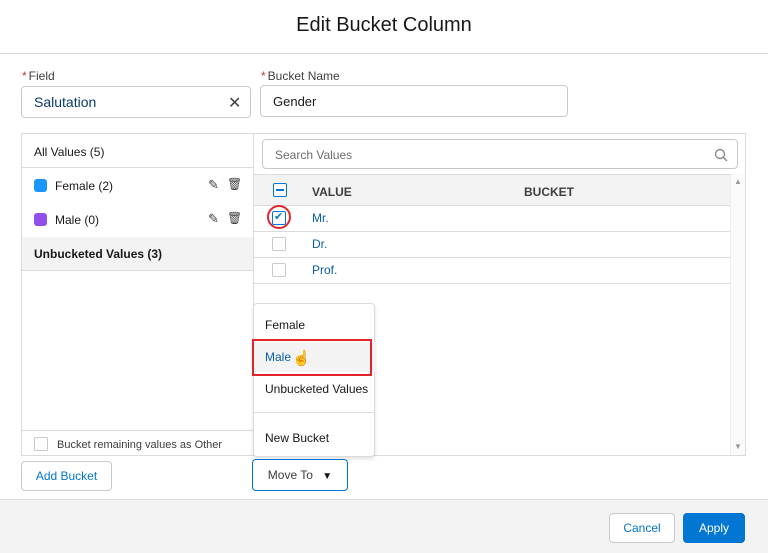 The width and height of the screenshot is (768, 553). I want to click on add-bucket-button: Add Bucket, so click(66, 476).